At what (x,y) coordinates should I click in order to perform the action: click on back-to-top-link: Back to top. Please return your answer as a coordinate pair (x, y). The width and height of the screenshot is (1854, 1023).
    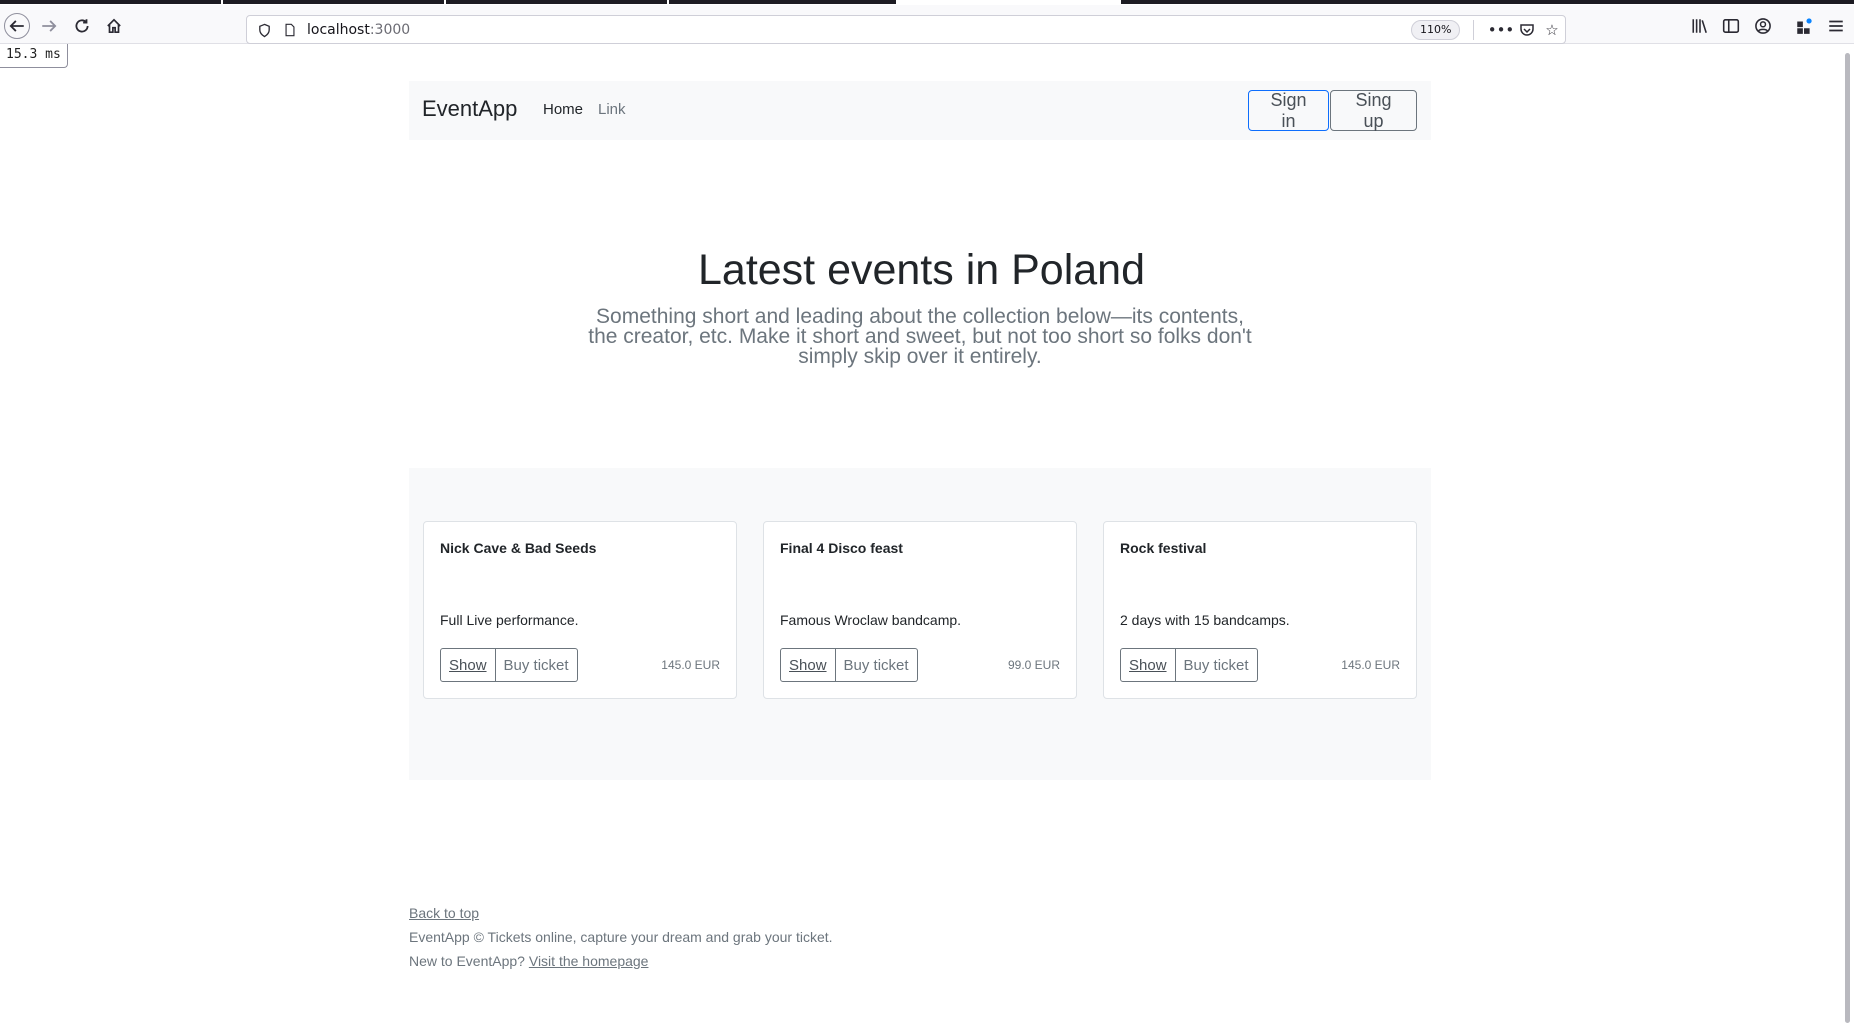
    Looking at the image, I should click on (444, 913).